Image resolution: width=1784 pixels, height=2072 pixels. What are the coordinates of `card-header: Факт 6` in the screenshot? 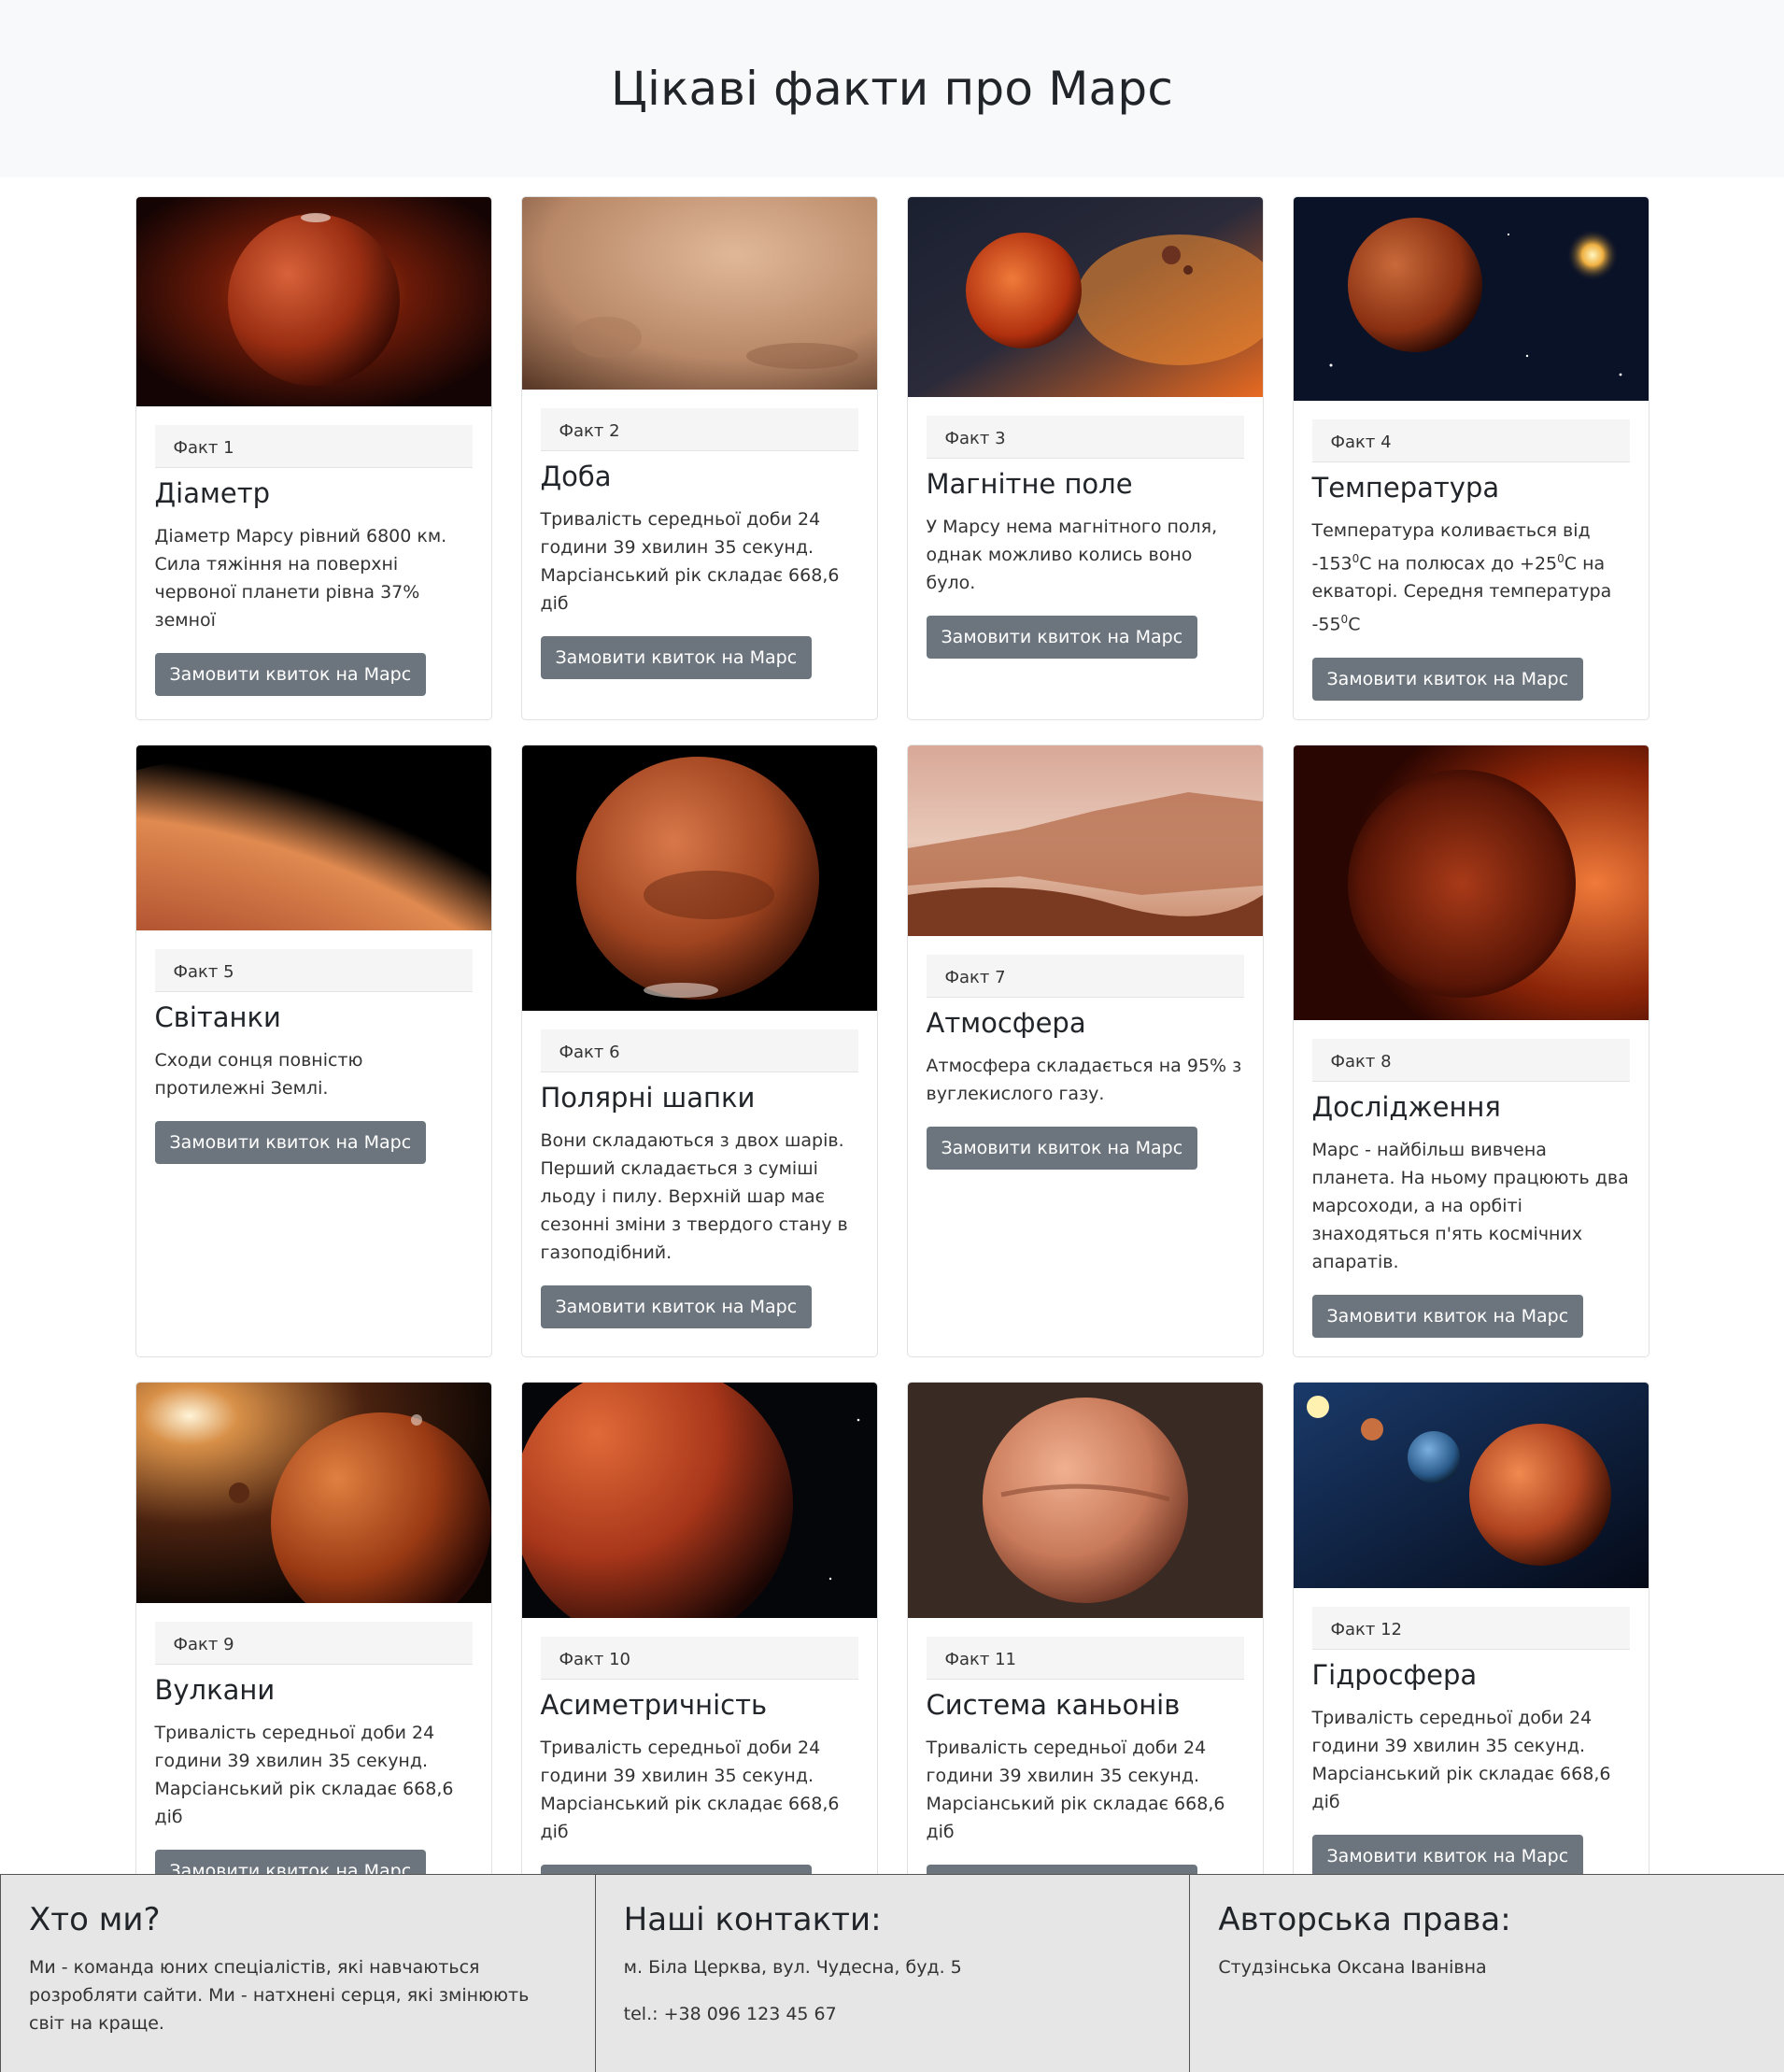 It's located at (699, 1050).